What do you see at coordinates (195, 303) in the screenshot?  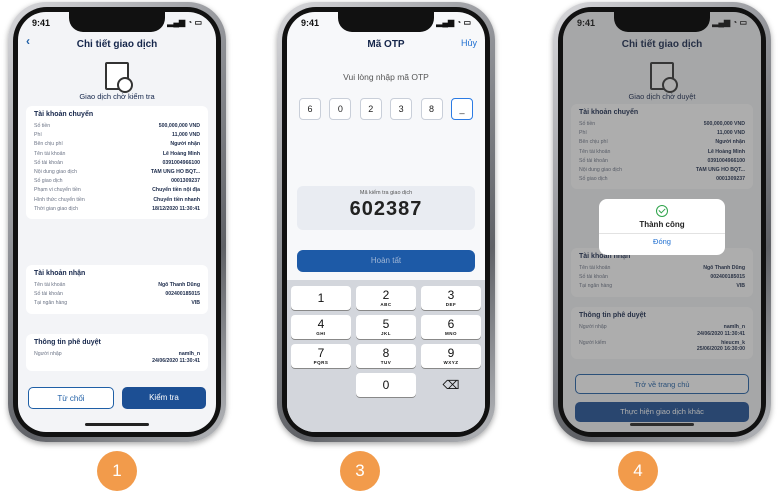 I see `detail-value: VIB` at bounding box center [195, 303].